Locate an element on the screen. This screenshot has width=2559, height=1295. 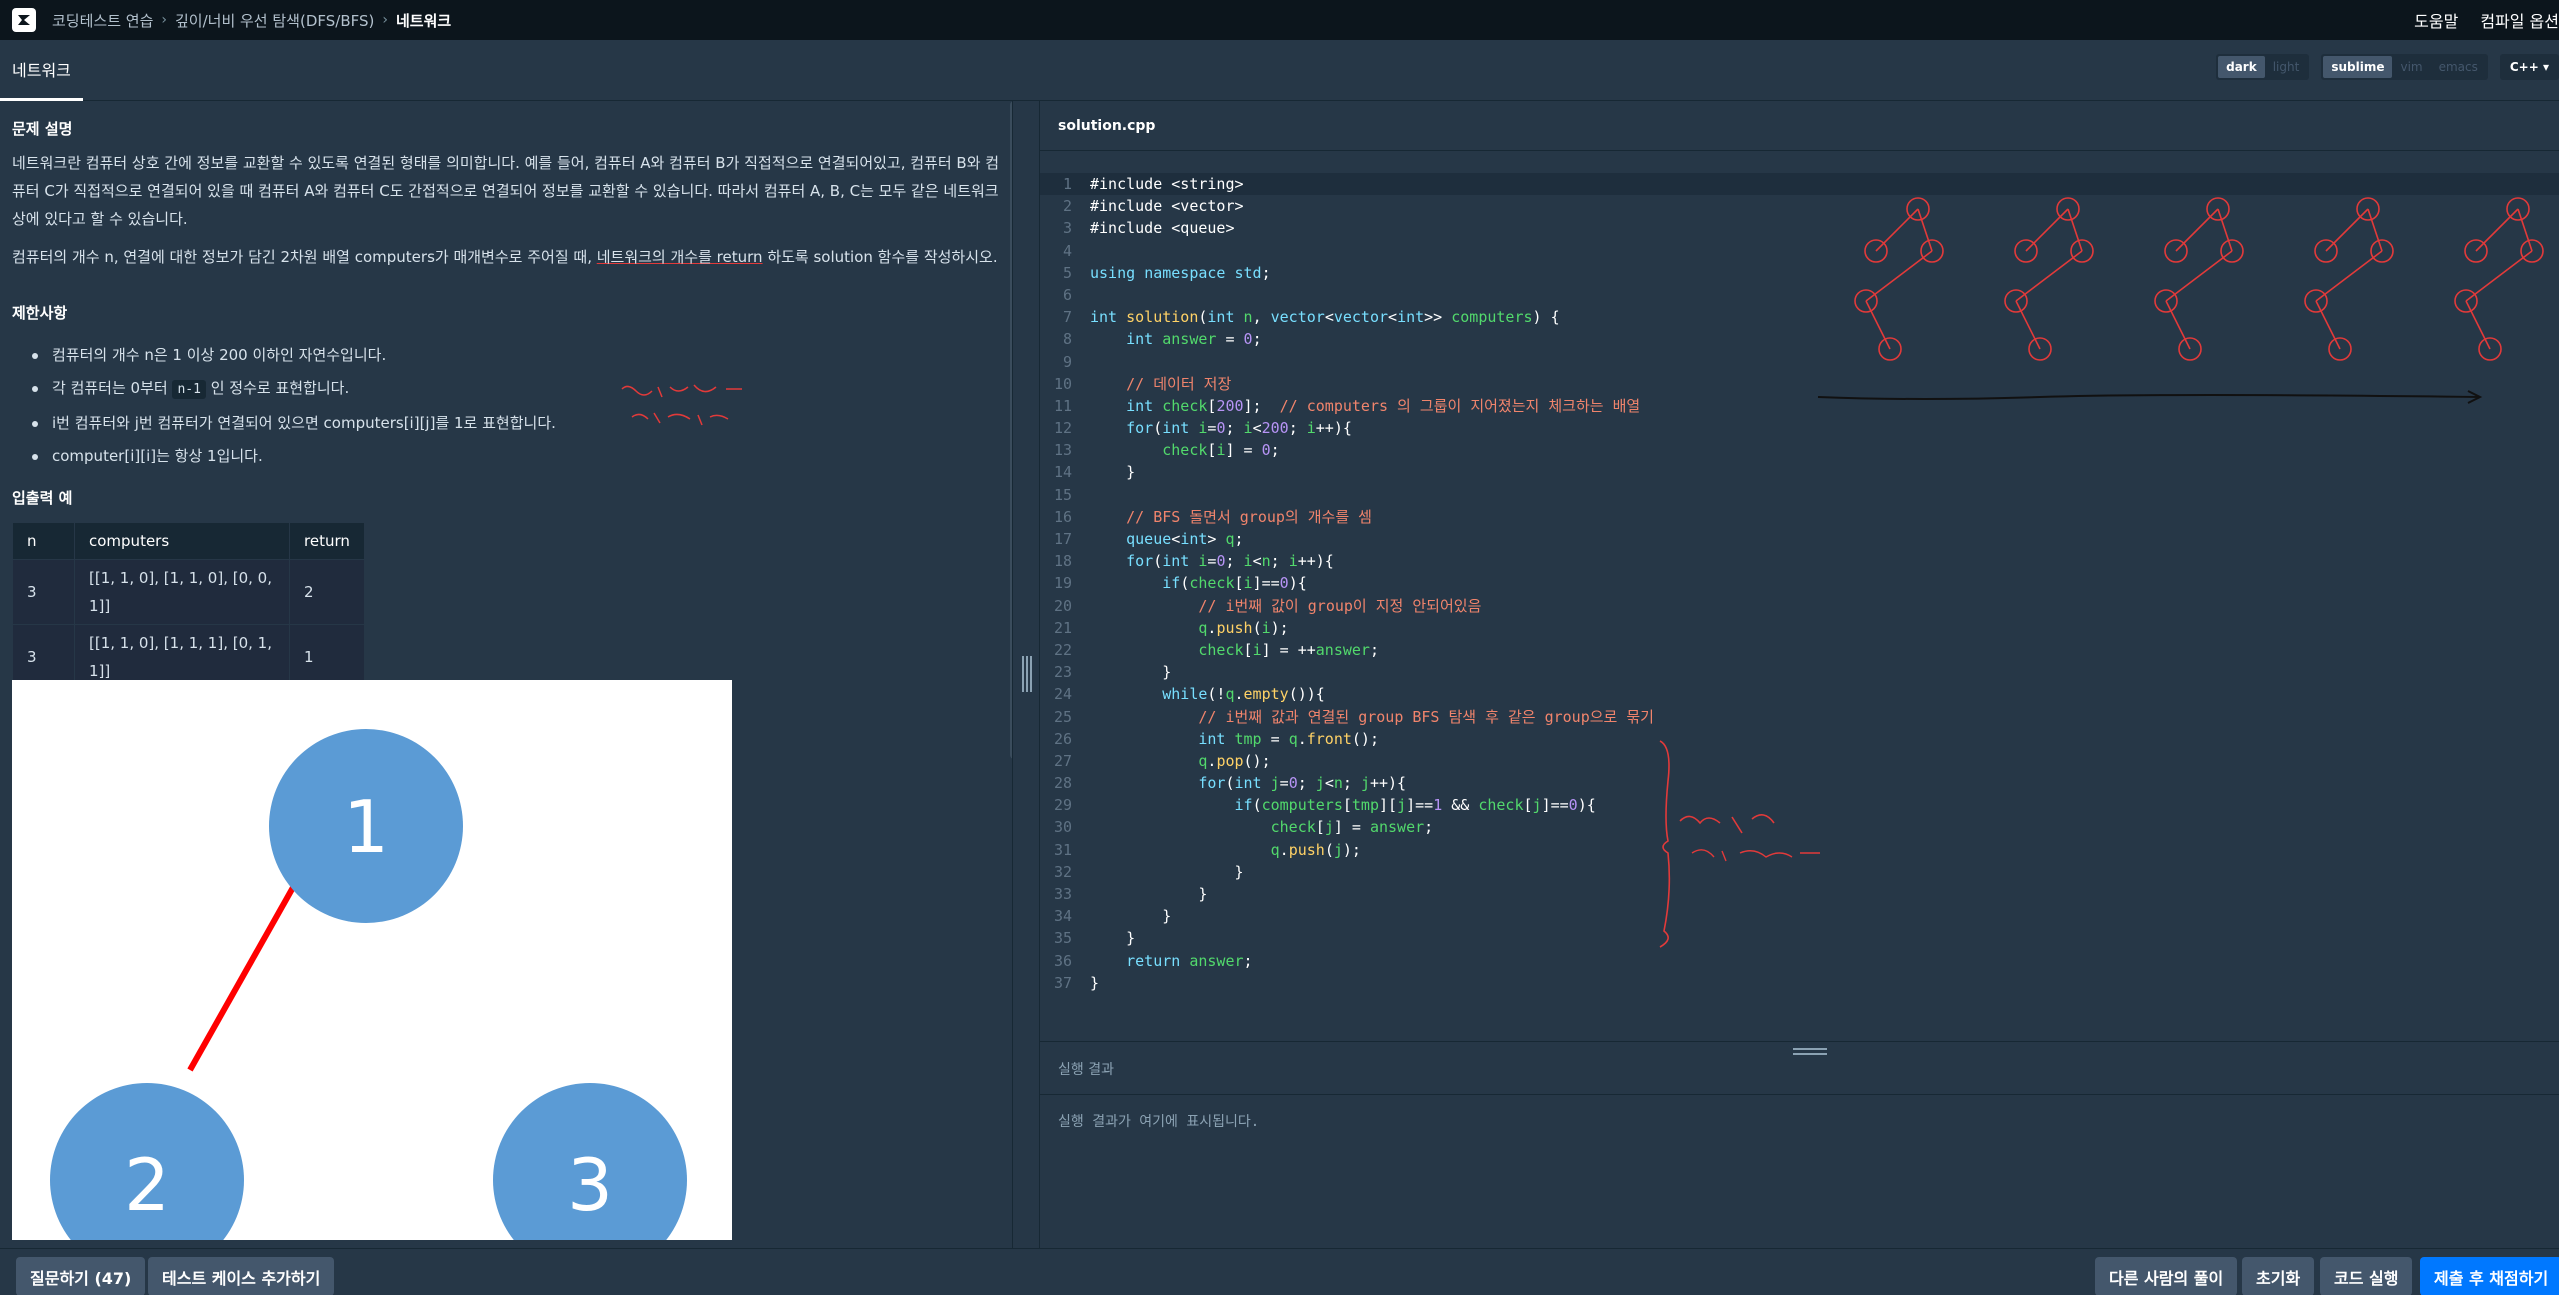
table-cell: [[1, 1, 0], [1, 1, 0], [0, 0, 1]] is located at coordinates (182, 592).